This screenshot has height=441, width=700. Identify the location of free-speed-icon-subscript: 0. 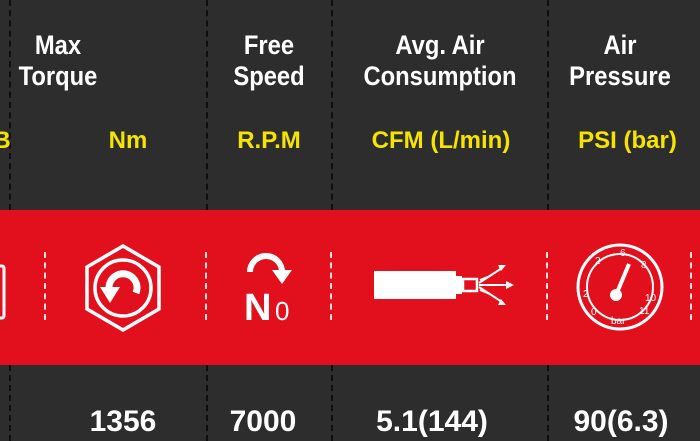
(282, 311).